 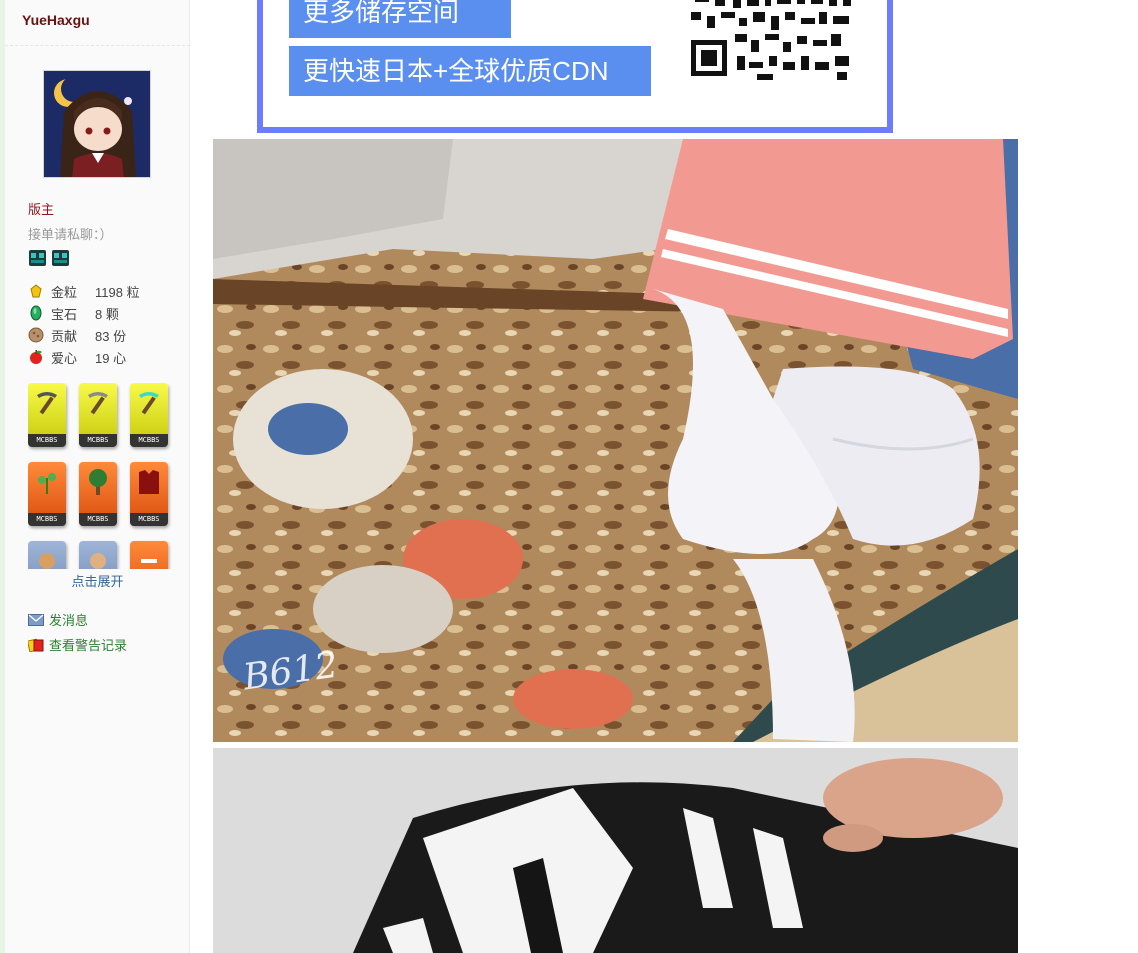 What do you see at coordinates (470, 71) in the screenshot?
I see `ad-cdn-button: 更快速日本+全球优质CDN` at bounding box center [470, 71].